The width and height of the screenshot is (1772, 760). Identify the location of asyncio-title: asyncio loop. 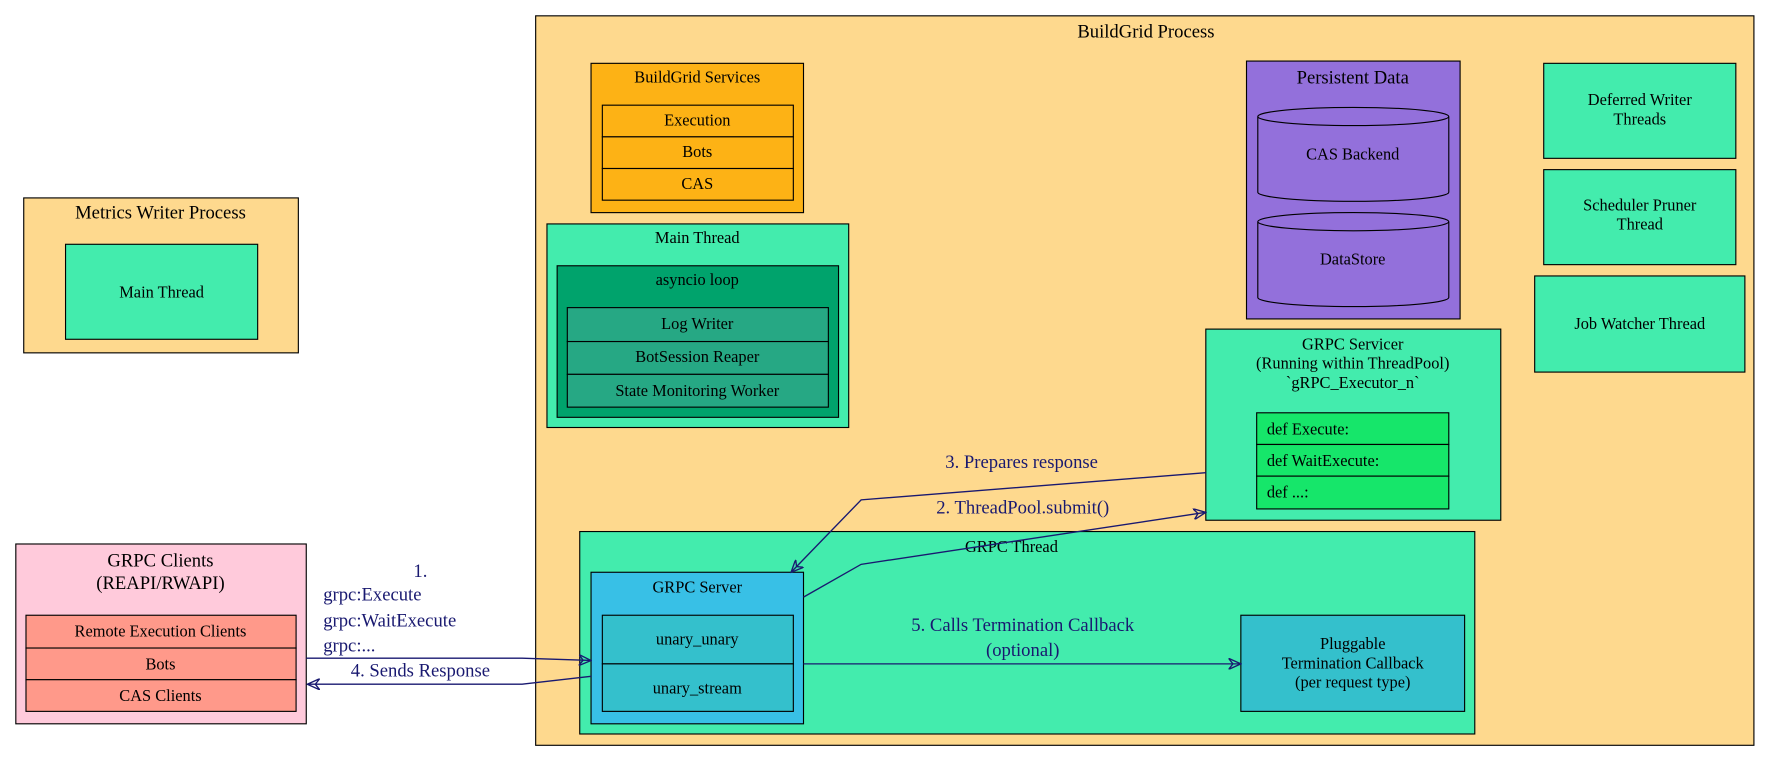
(697, 279).